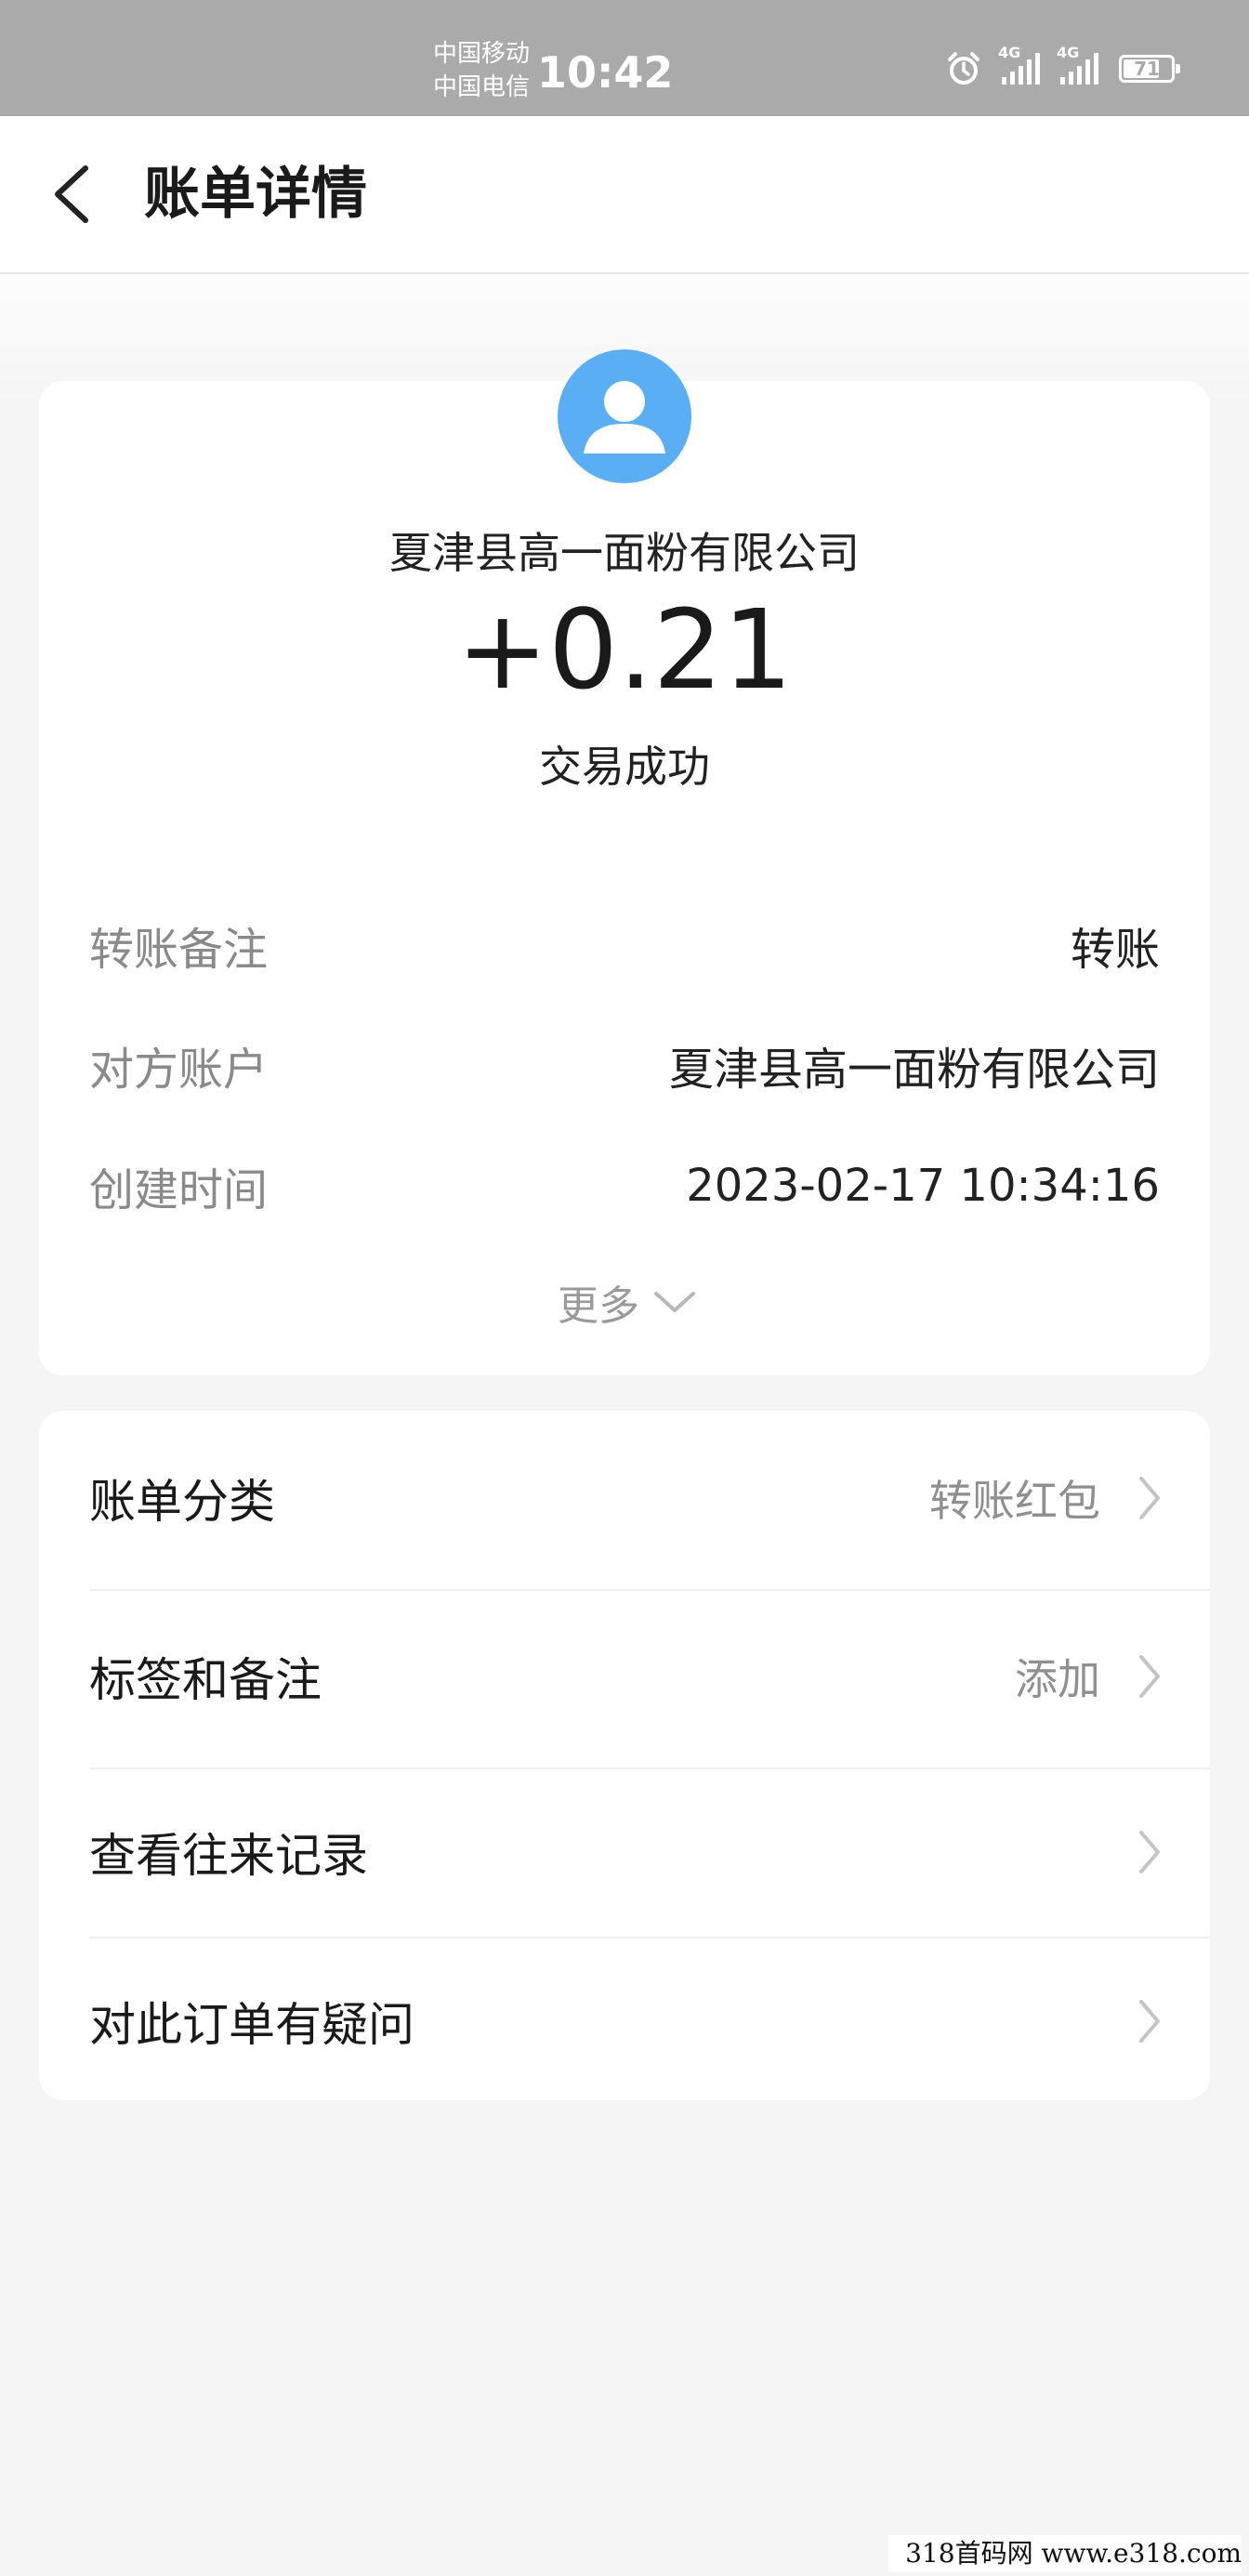 Image resolution: width=1249 pixels, height=2576 pixels. I want to click on action-label: 标签和备注, so click(205, 1680).